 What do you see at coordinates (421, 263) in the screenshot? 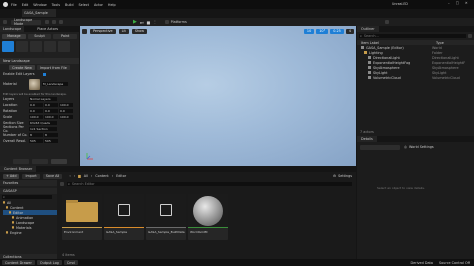
I see `derived-data-button: Derived Data` at bounding box center [421, 263].